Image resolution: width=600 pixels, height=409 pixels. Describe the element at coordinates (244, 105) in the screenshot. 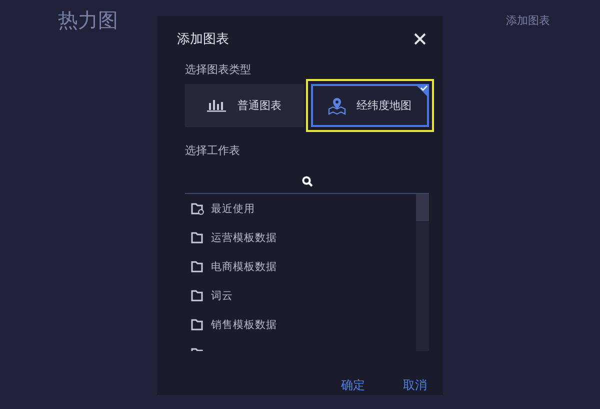

I see `chart-type-option: 普通图表` at that location.